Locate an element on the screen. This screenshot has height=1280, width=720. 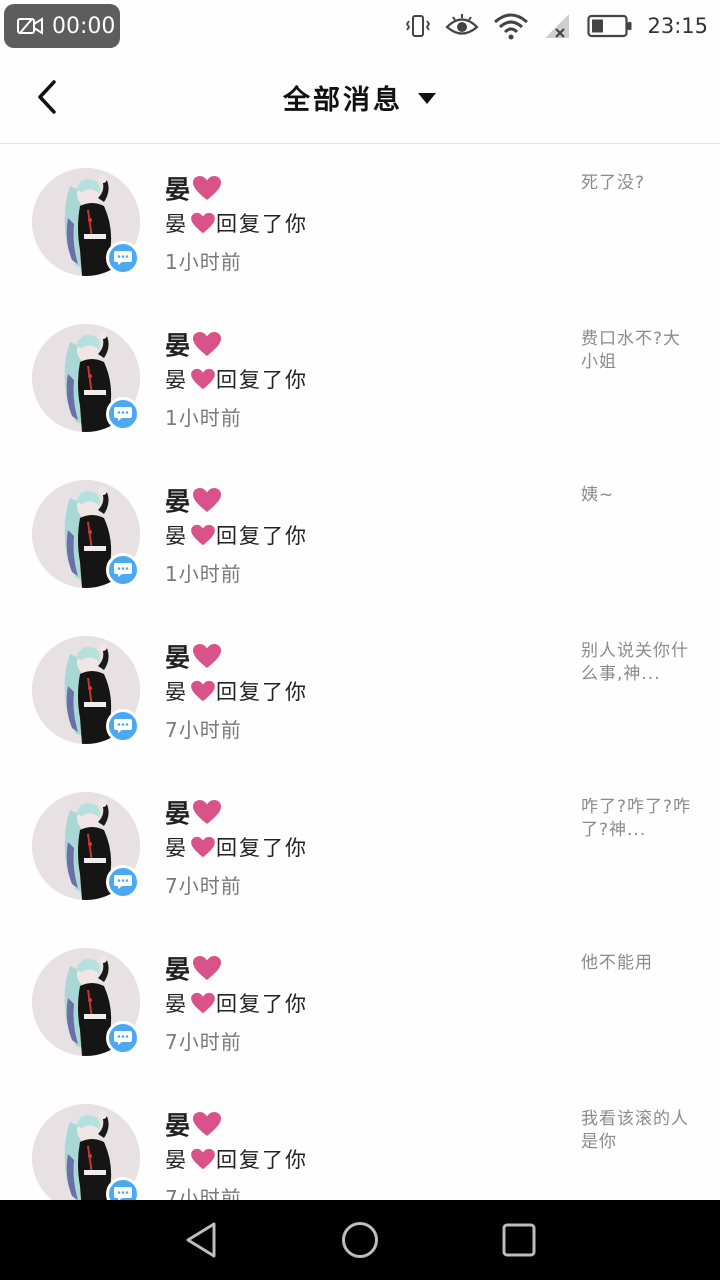
message-row: 晏 晏 回复了你 1小时前 死了没? is located at coordinates (360, 222).